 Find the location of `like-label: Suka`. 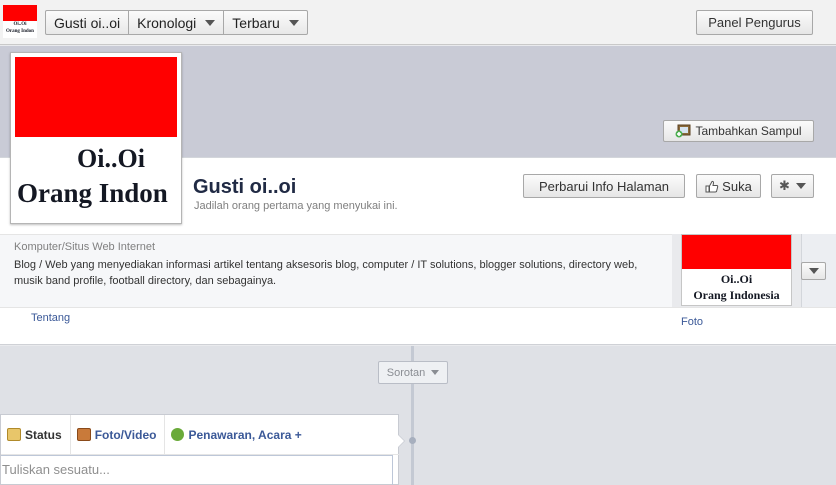

like-label: Suka is located at coordinates (737, 186).